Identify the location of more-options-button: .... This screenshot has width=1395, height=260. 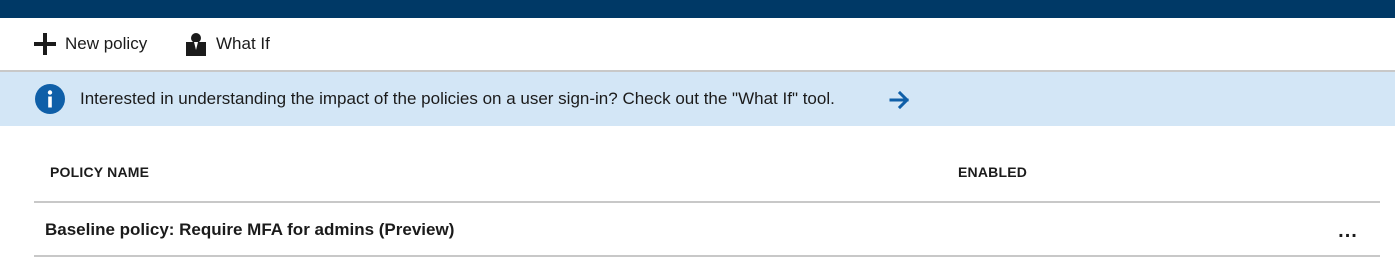
(1348, 231).